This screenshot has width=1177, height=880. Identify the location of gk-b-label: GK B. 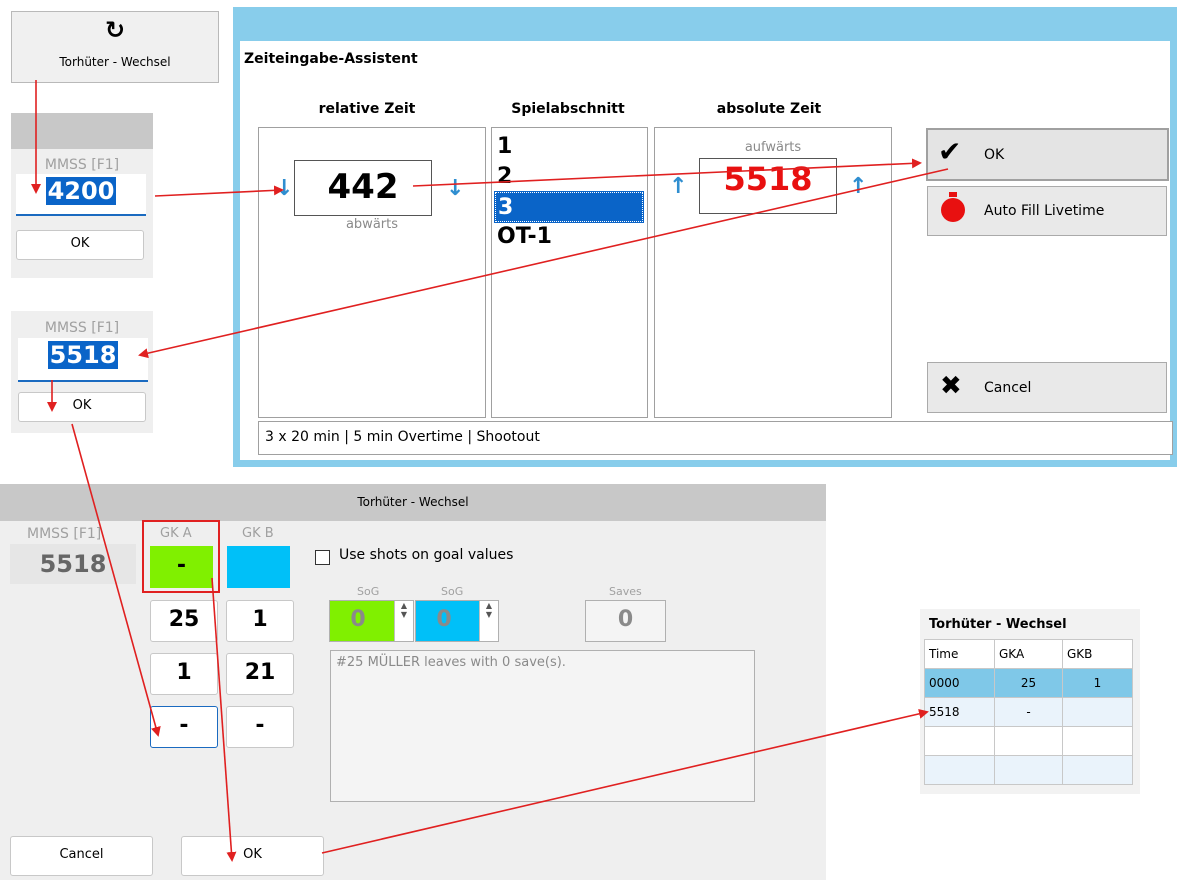
(258, 533).